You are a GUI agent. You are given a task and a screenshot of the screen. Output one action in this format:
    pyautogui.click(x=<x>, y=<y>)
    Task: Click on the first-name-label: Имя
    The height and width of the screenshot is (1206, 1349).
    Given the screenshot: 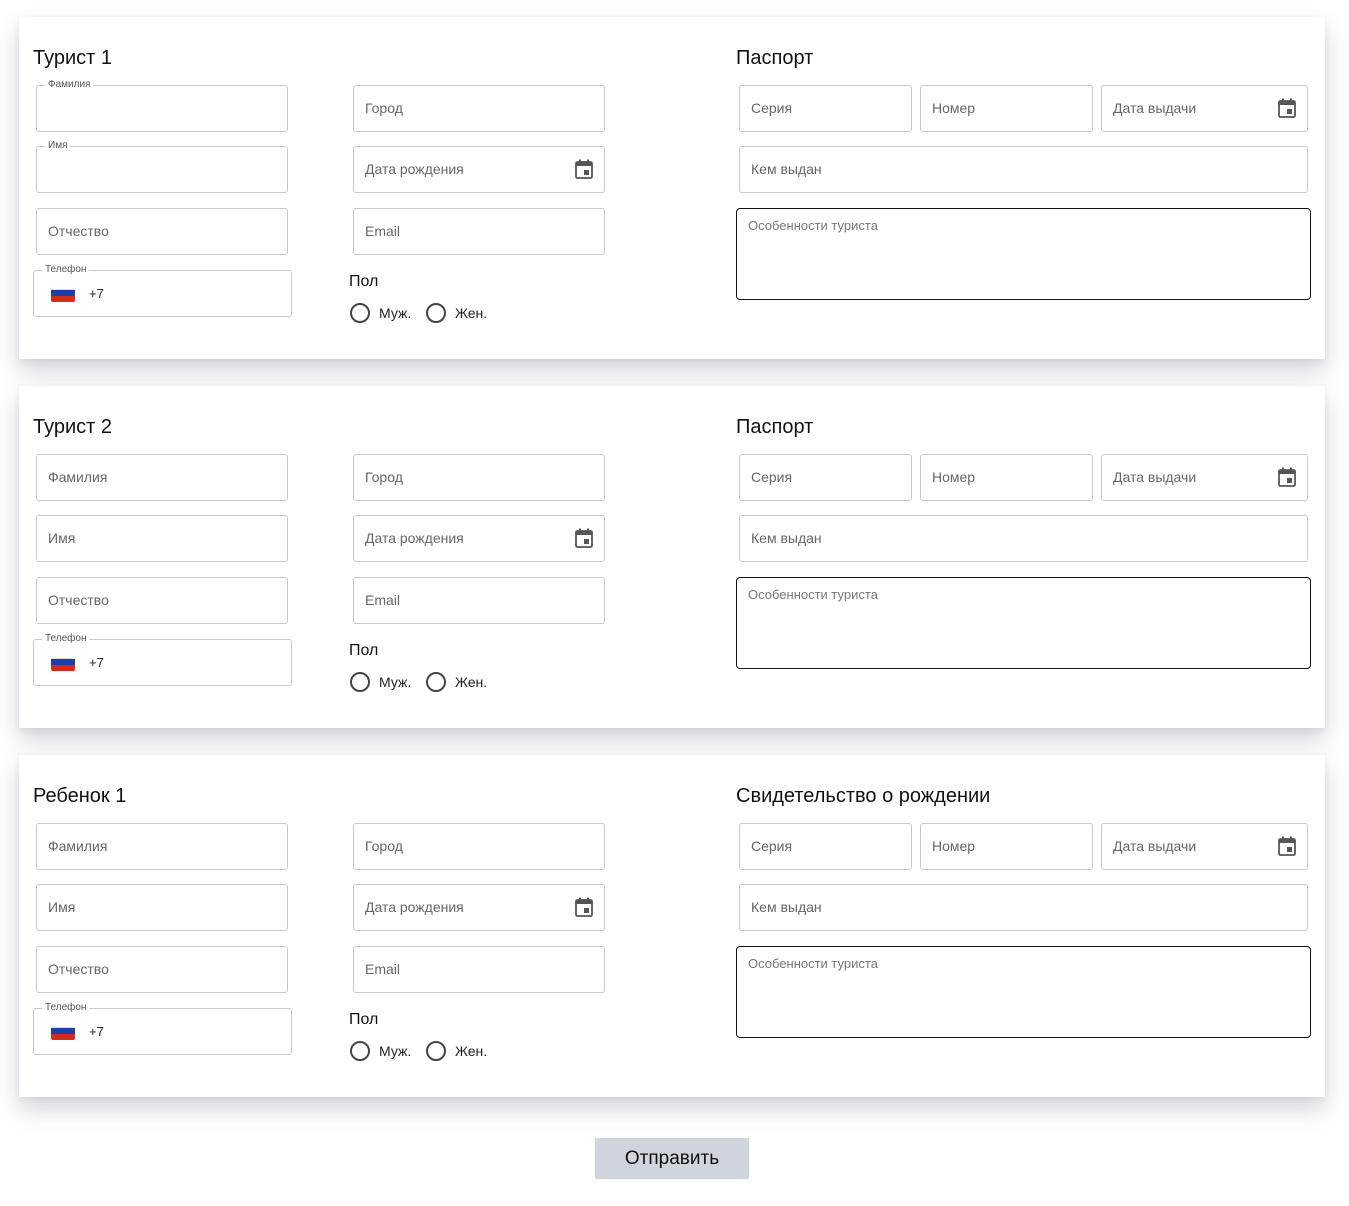 What is the action you would take?
    pyautogui.click(x=58, y=146)
    